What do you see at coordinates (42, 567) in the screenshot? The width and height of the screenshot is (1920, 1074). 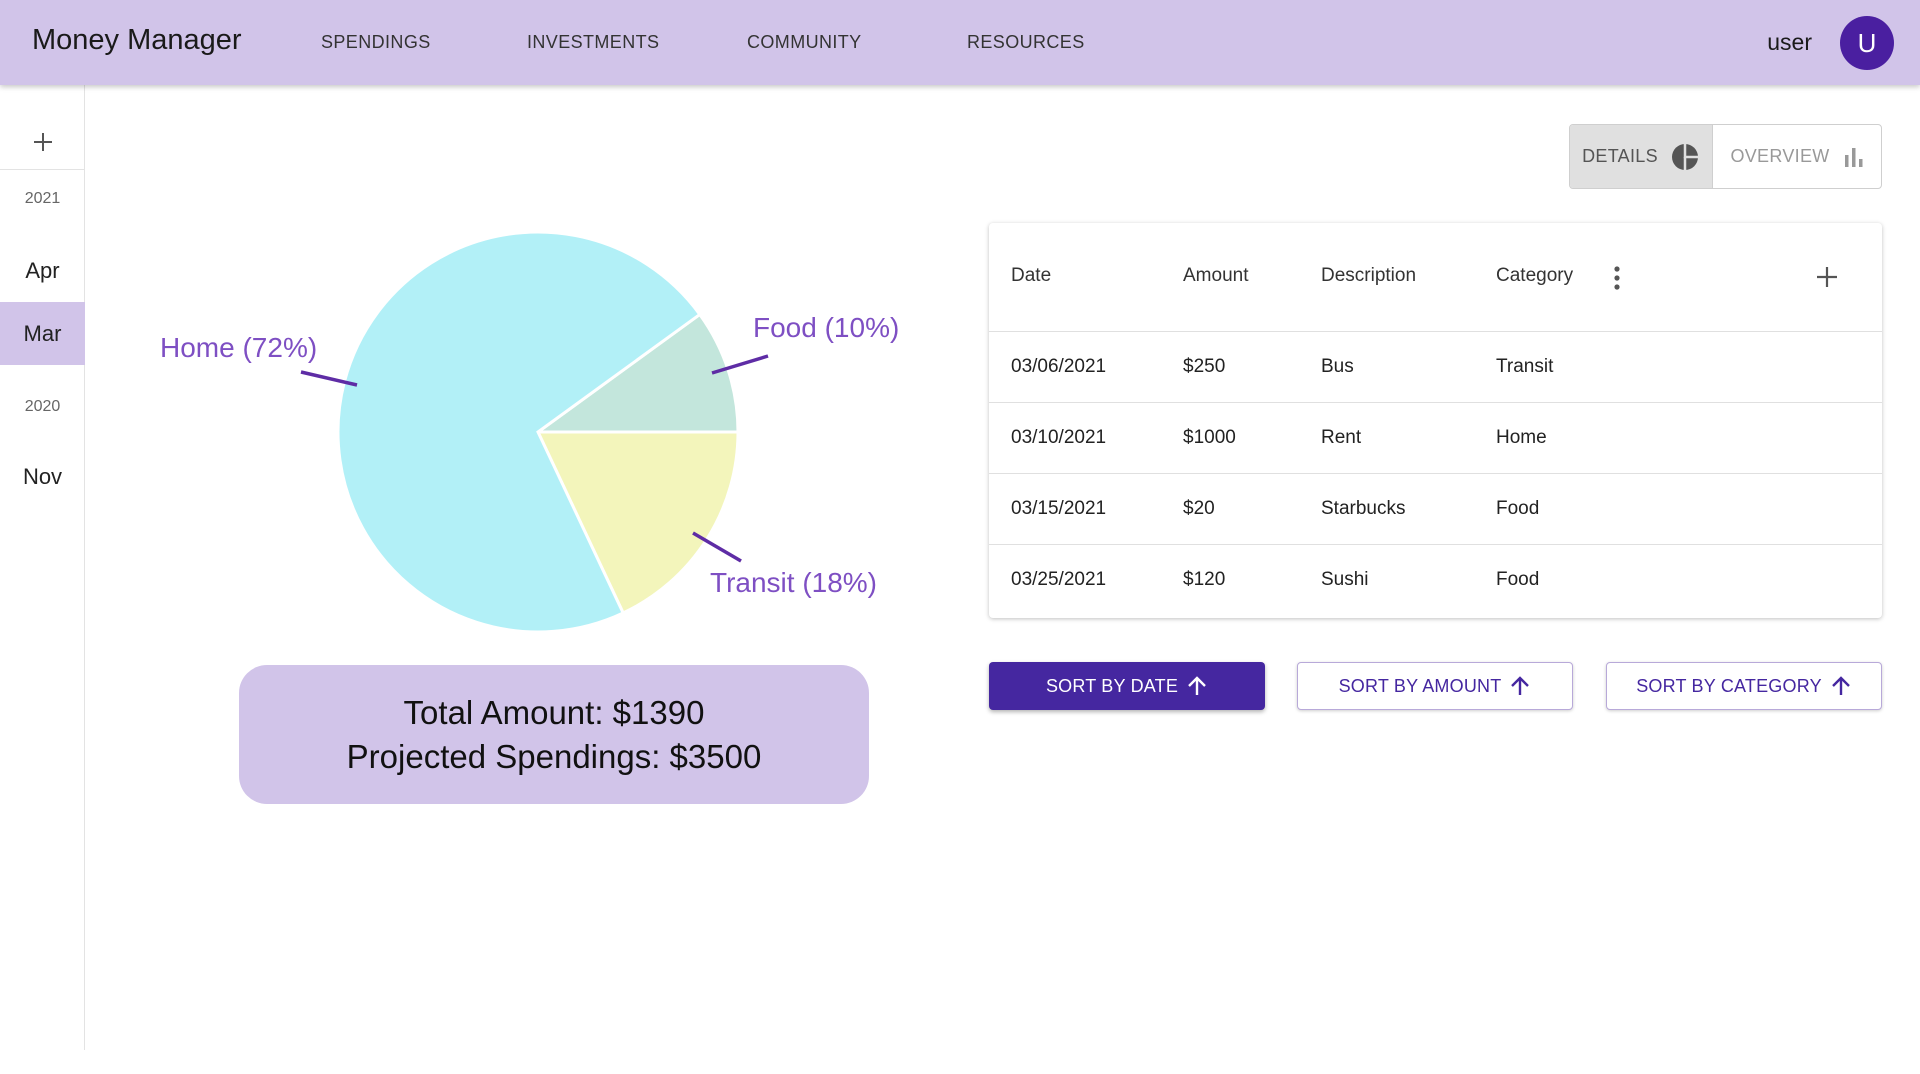 I see `month-rail: 2021 Apr Mar 2020 Nov` at bounding box center [42, 567].